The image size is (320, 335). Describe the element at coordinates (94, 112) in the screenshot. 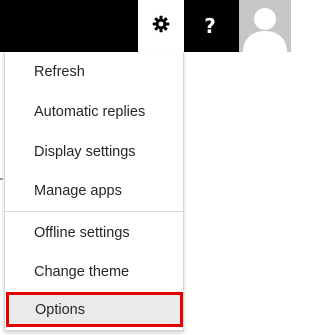

I see `menu-item-automatic-replies: Automatic replies` at that location.